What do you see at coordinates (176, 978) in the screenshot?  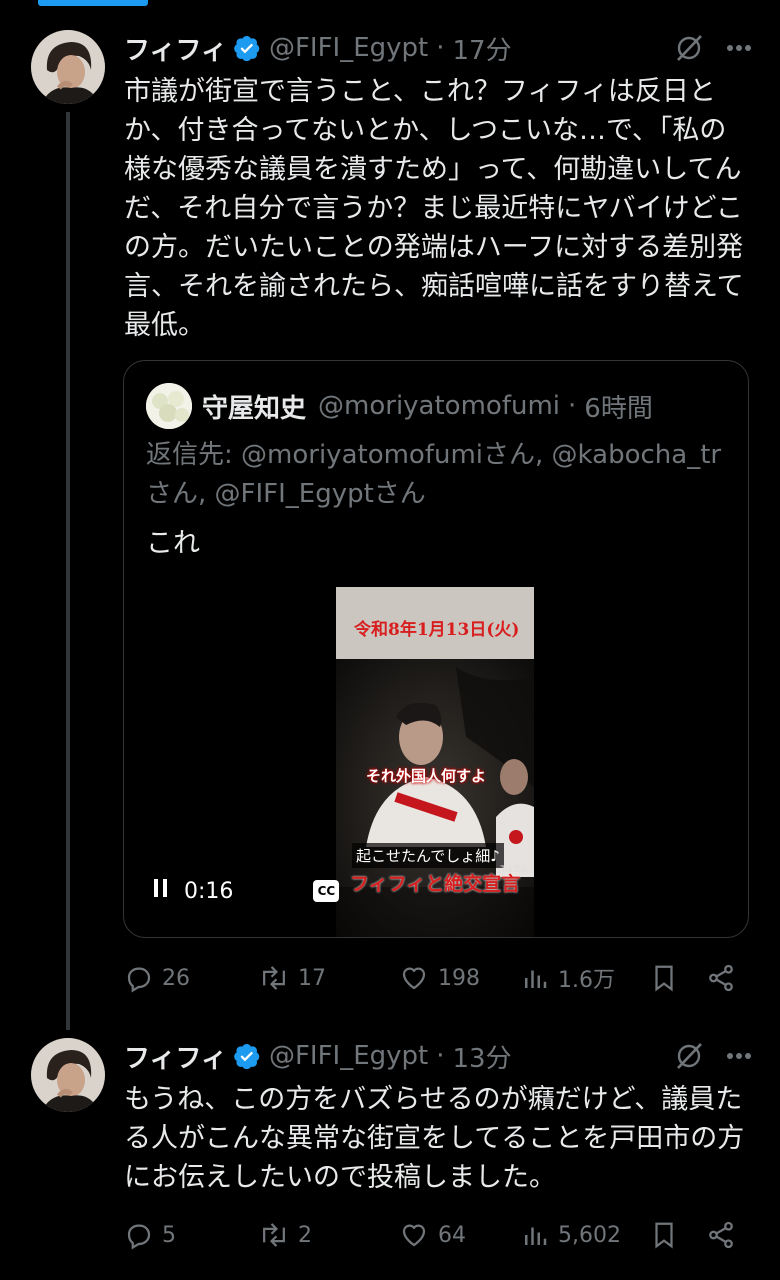 I see `reply-count: 26` at bounding box center [176, 978].